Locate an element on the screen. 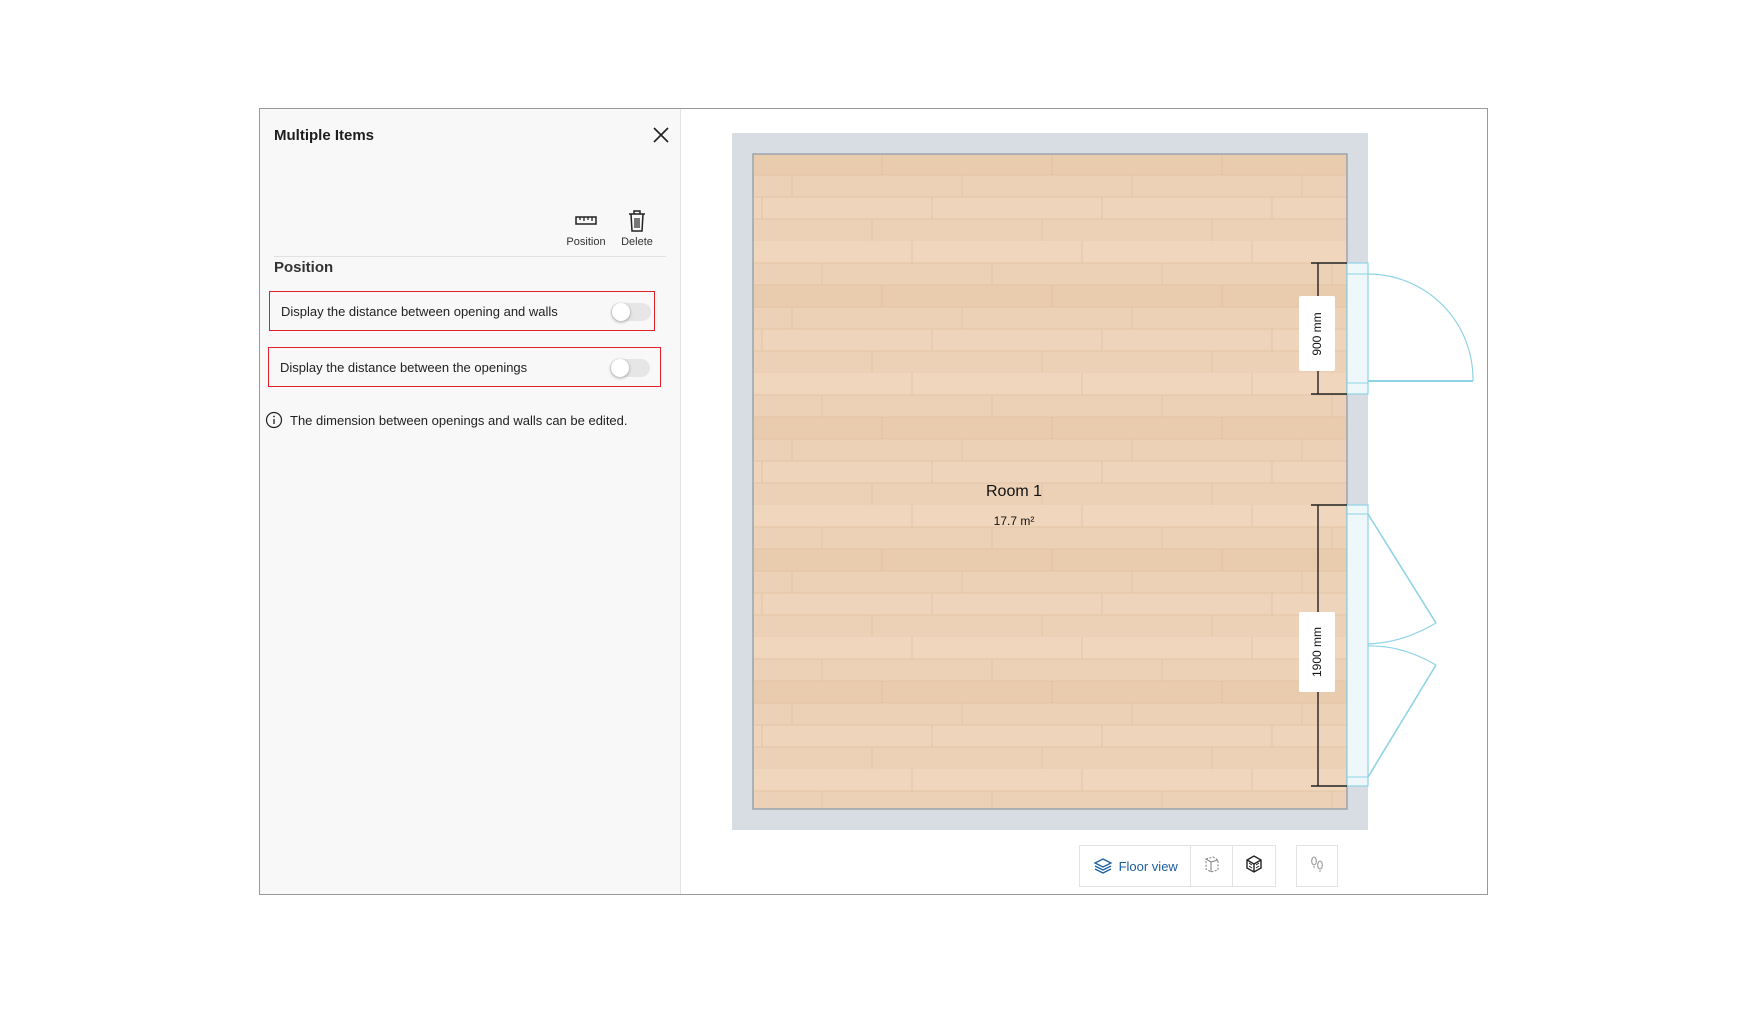 Image resolution: width=1758 pixels, height=1015 pixels. floor-view-button: Floor view is located at coordinates (1136, 866).